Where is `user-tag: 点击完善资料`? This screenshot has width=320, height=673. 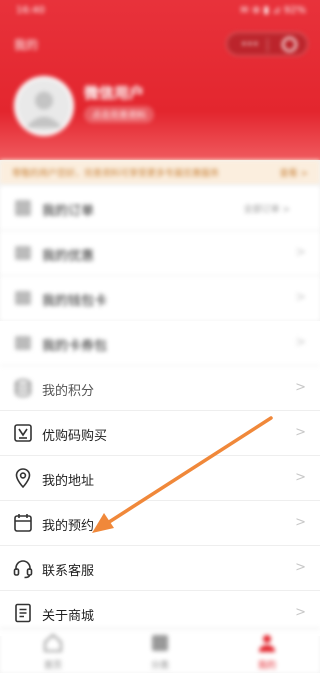 user-tag: 点击完善资料 is located at coordinates (119, 114).